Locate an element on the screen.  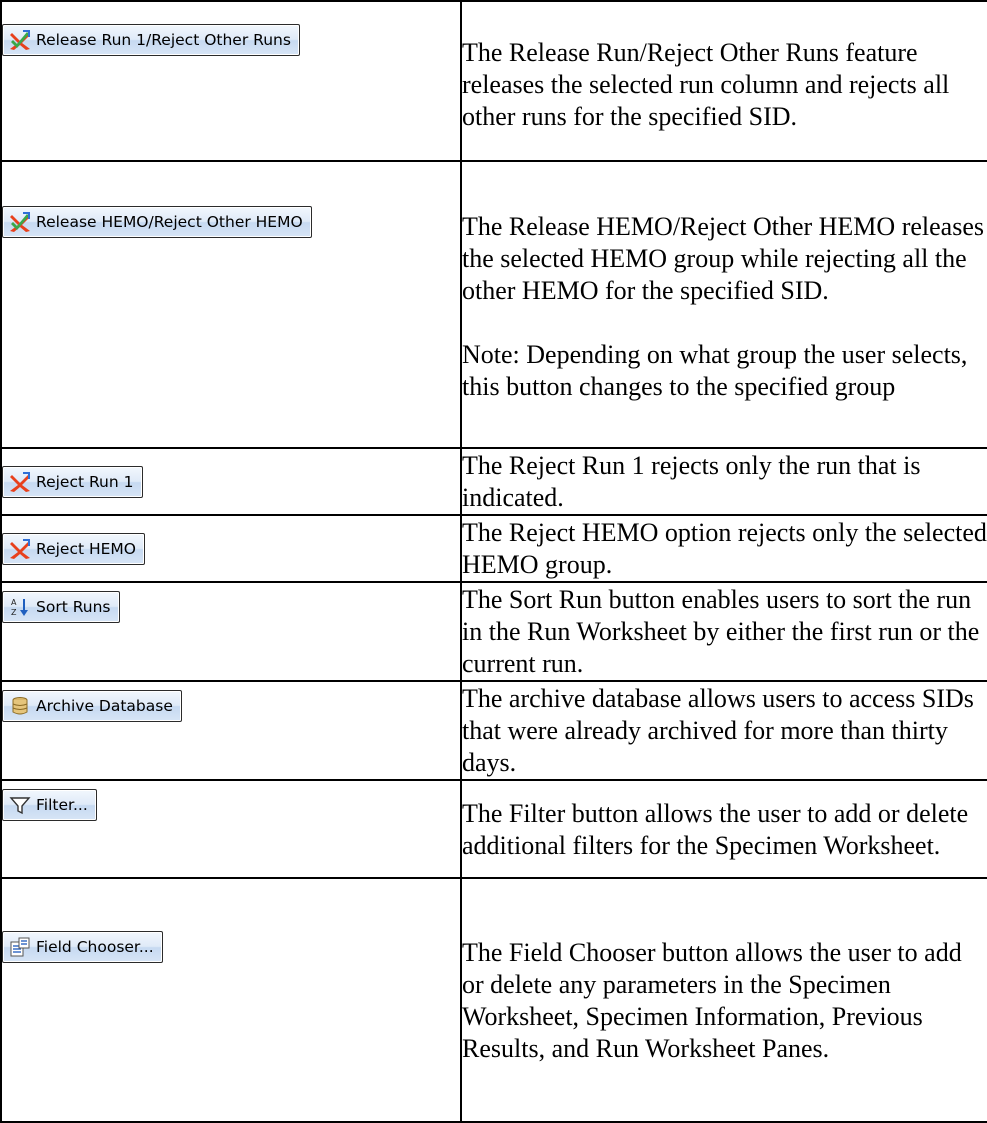
release-hemo-reject-other-hemo-button: Release HEMO/Reject Other HEMO is located at coordinates (157, 222).